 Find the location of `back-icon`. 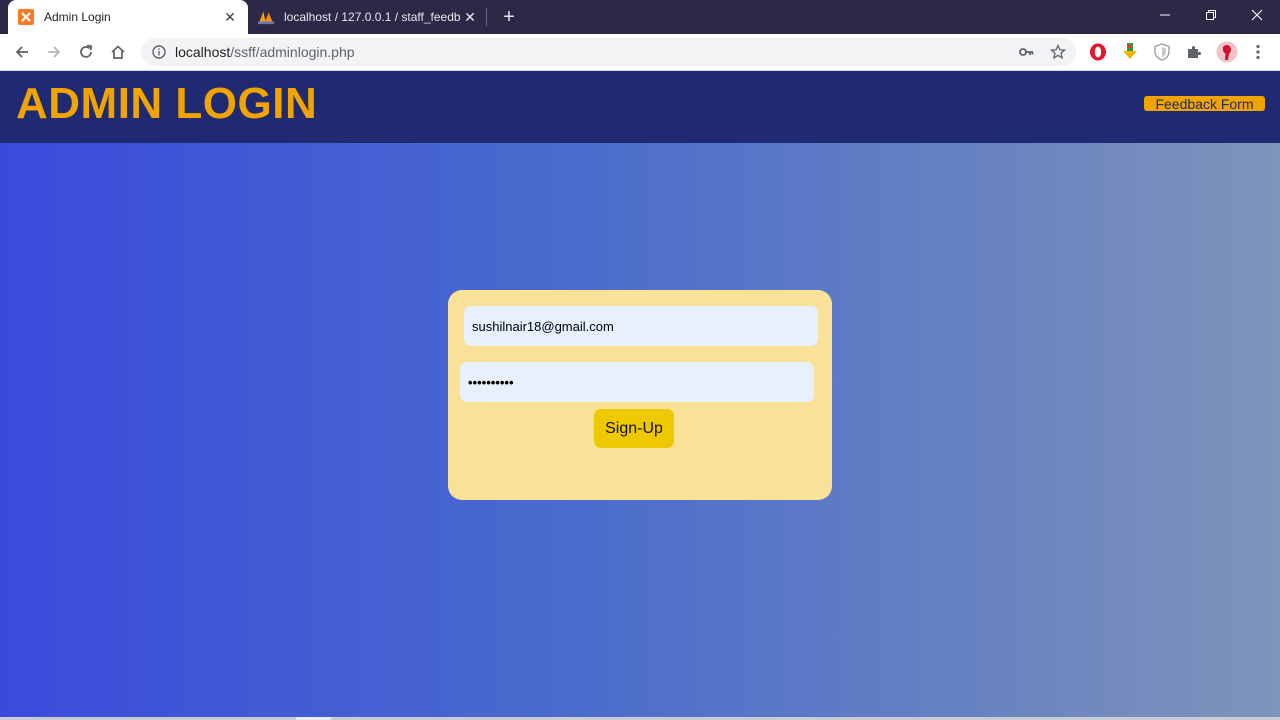

back-icon is located at coordinates (22, 52).